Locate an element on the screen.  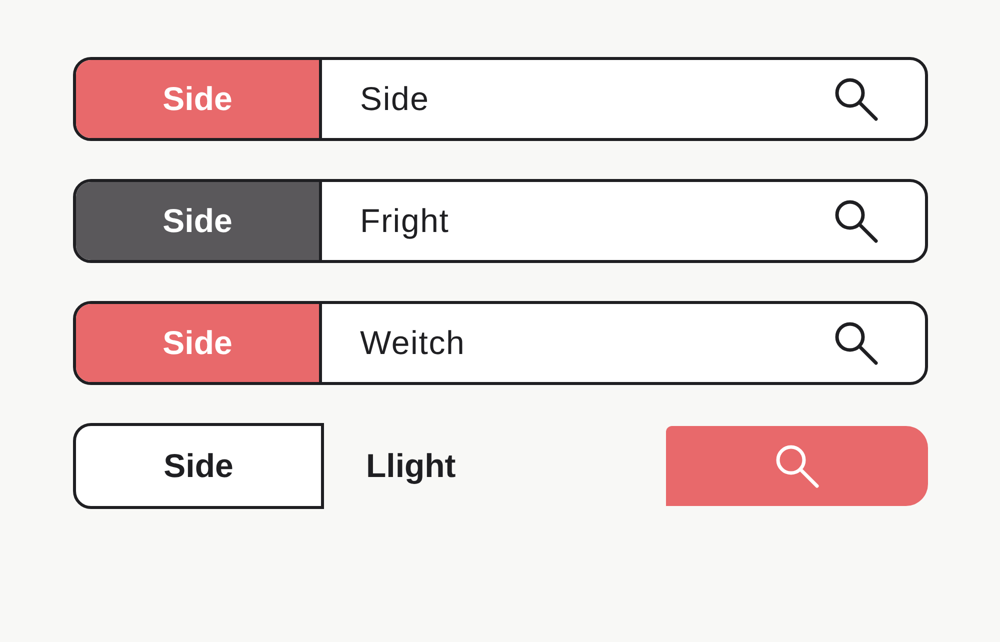
search-query: Weitch is located at coordinates (413, 343).